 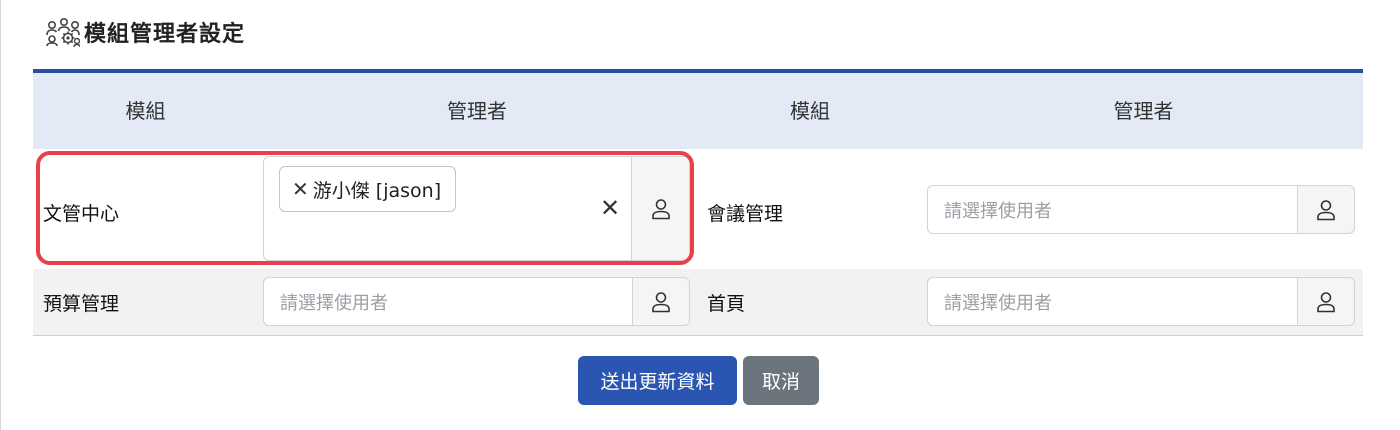 I want to click on home-admin-group: 請選擇使用者, so click(x=1141, y=301).